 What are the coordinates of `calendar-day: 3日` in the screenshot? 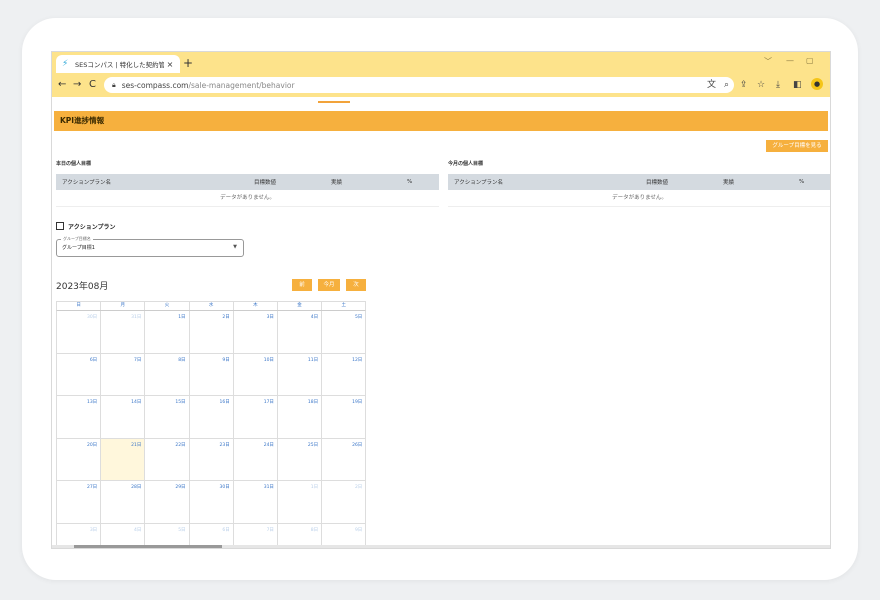 It's located at (255, 332).